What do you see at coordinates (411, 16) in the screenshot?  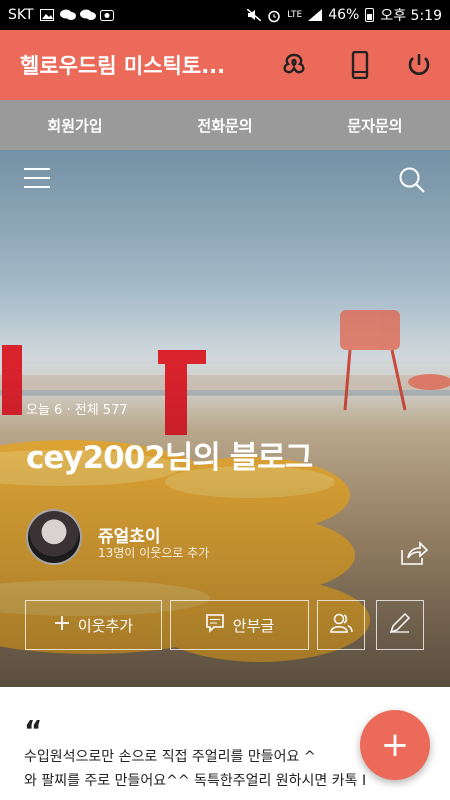 I see `clock: 오후 5:19` at bounding box center [411, 16].